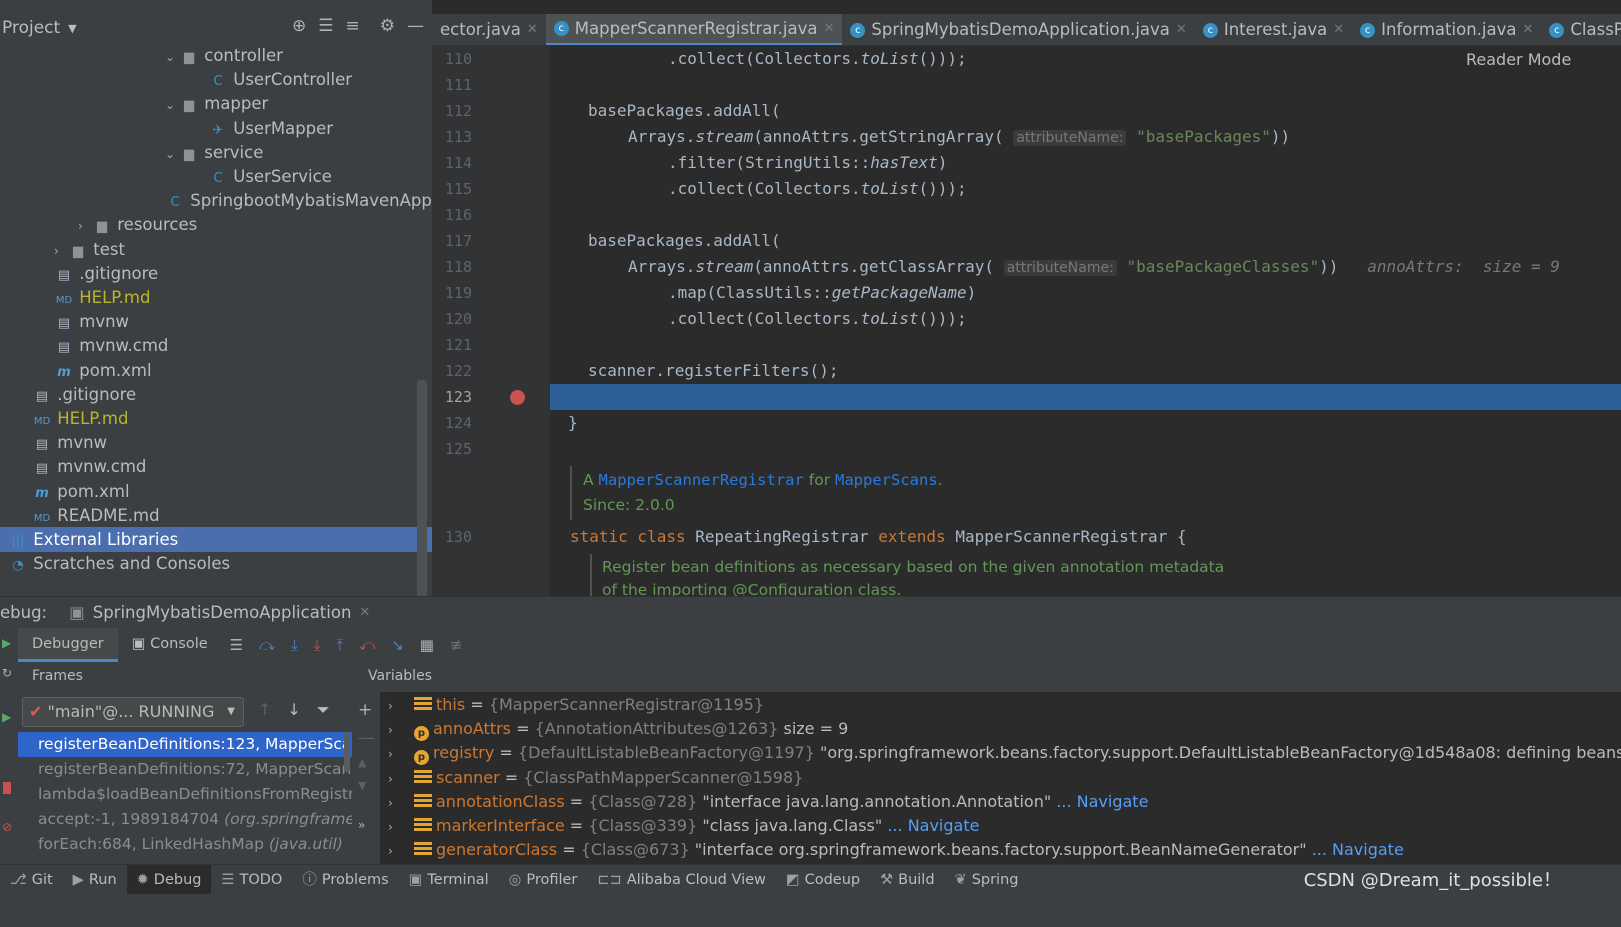 The image size is (1621, 927). What do you see at coordinates (185, 844) in the screenshot?
I see `stack-frame: forEach:684, LinkedHashMap (java.util)` at bounding box center [185, 844].